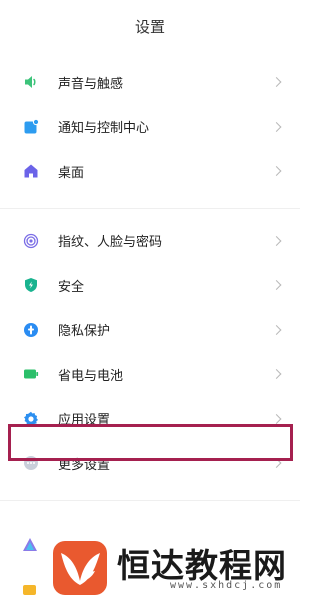  Describe the element at coordinates (31, 127) in the screenshot. I see `notification-icon` at that location.